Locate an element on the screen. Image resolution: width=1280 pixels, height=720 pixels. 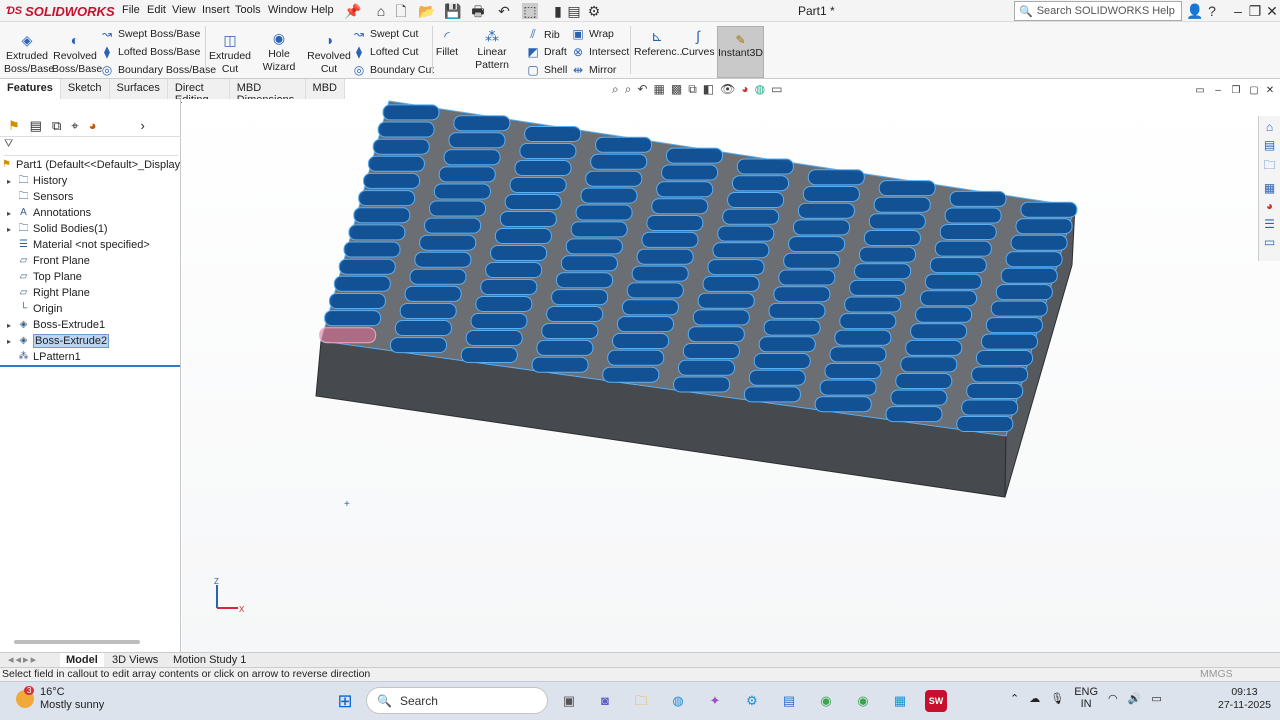
help-question-icon: ? is located at coordinates (1212, 11).